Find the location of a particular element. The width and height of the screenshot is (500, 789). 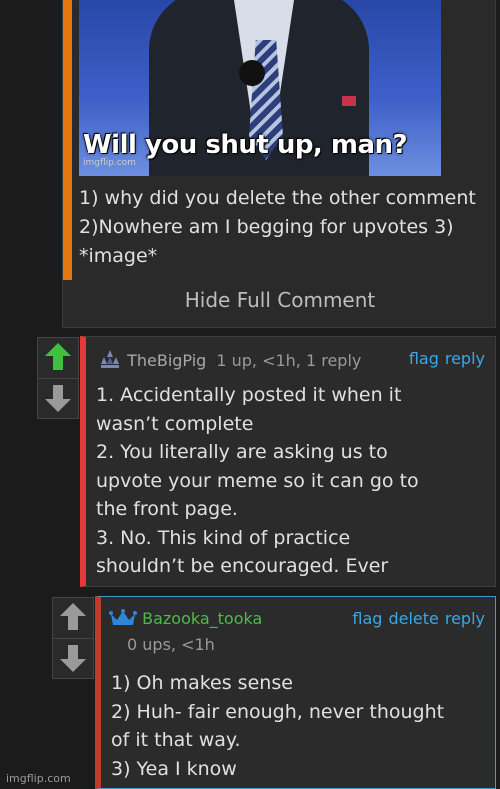

delete-link: delete is located at coordinates (413, 618).